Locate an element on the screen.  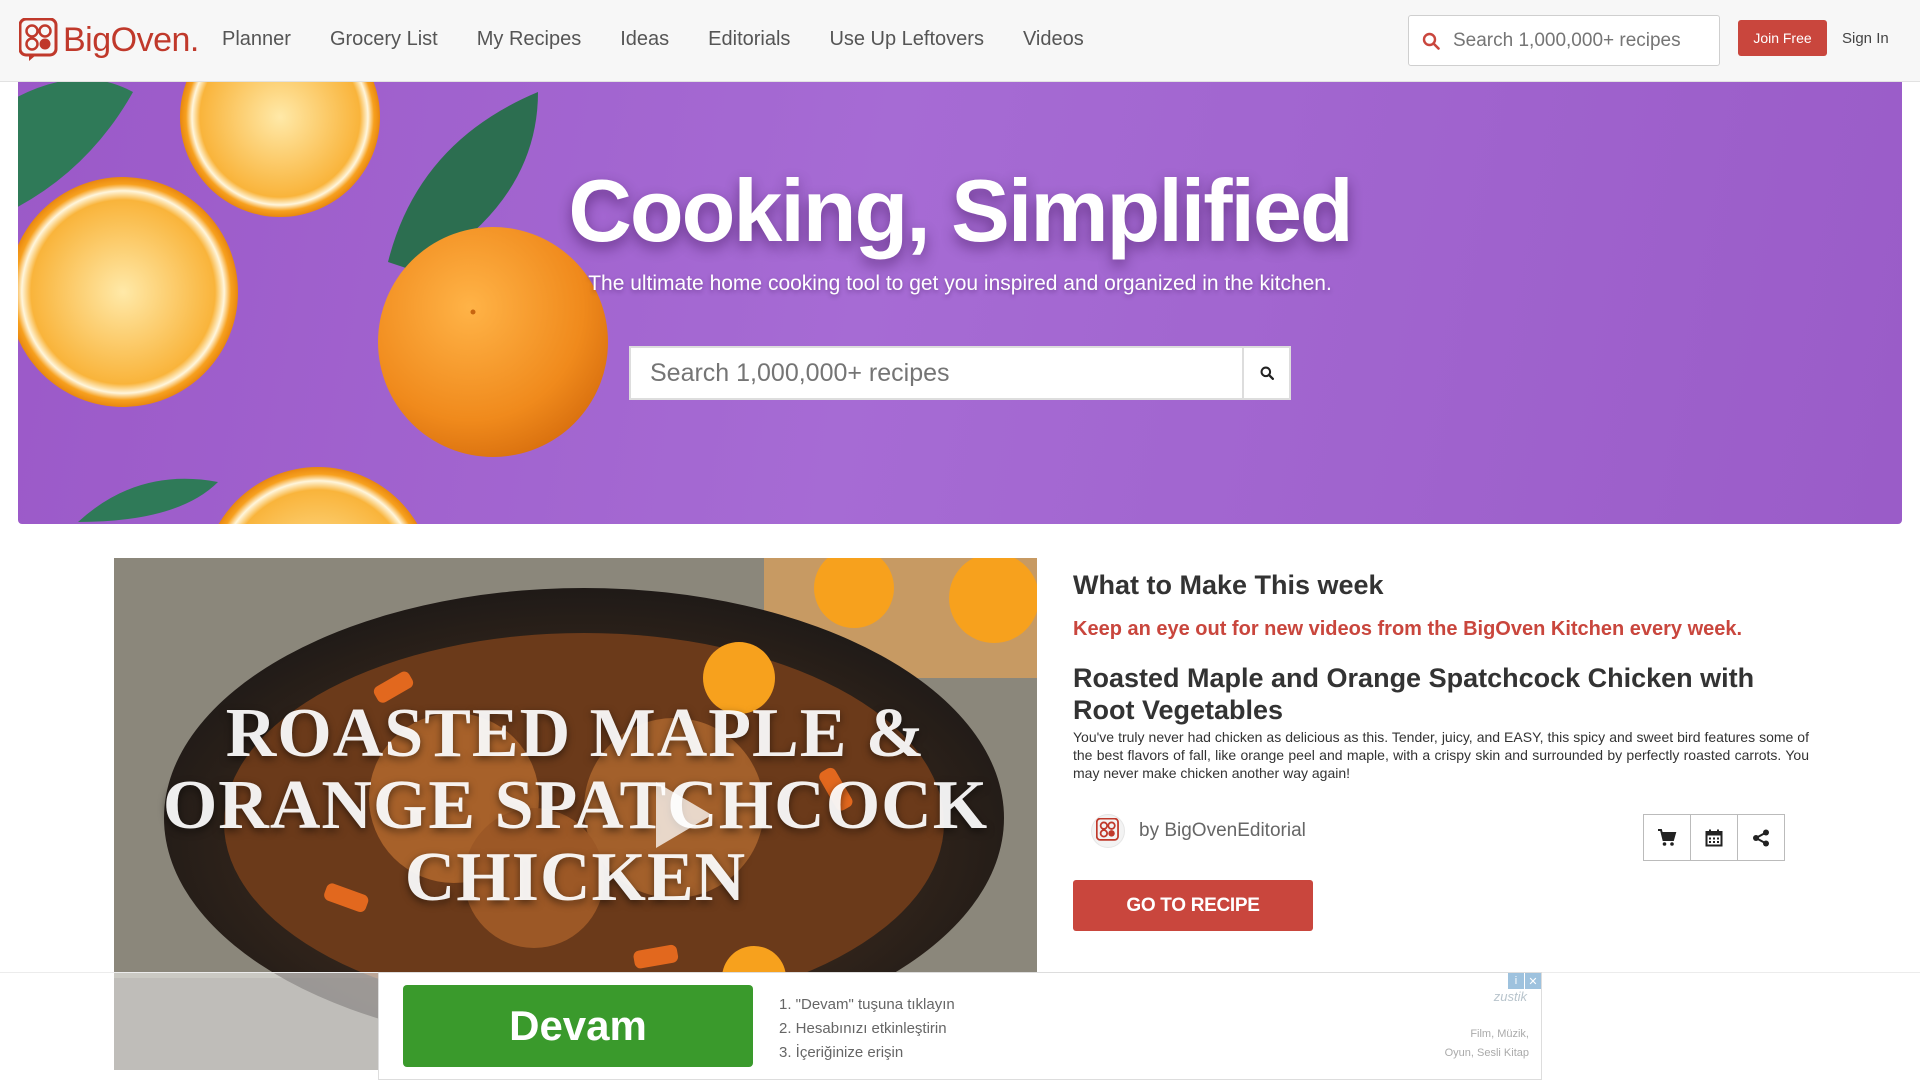
add-to-grocery-button is located at coordinates (1667, 837).